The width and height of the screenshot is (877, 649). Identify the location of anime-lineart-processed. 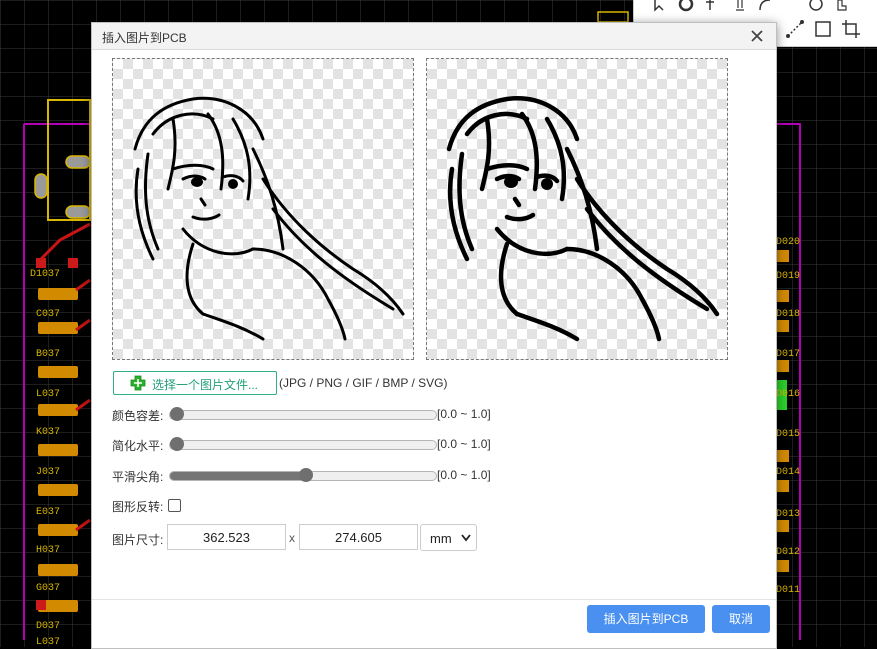
(583, 219).